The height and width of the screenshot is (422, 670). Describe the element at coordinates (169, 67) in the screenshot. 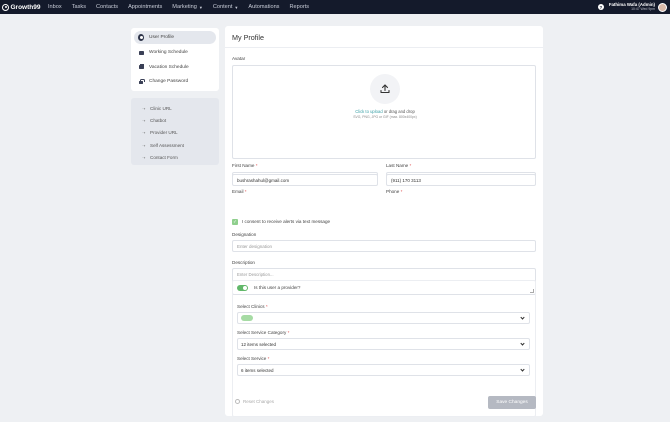

I see `sidebar-item-label: Vacation Schedule` at that location.